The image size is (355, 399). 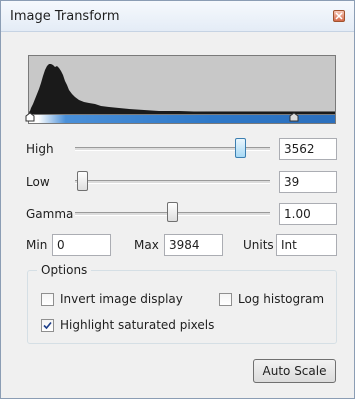 What do you see at coordinates (182, 89) in the screenshot?
I see `histogram-area` at bounding box center [182, 89].